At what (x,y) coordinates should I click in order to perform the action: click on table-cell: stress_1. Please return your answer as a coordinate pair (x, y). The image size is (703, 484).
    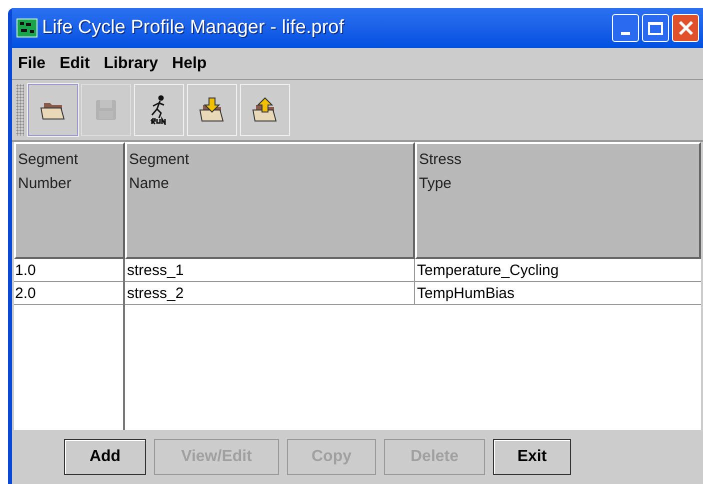
    Looking at the image, I should click on (270, 270).